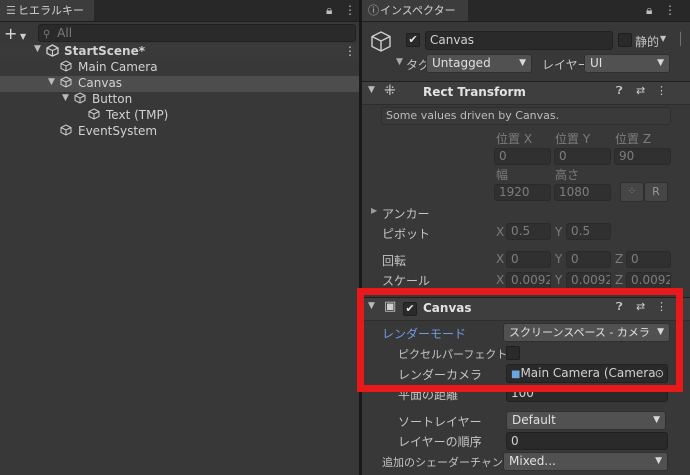 This screenshot has height=475, width=690. Describe the element at coordinates (406, 213) in the screenshot. I see `anchor-label: アンカー` at that location.